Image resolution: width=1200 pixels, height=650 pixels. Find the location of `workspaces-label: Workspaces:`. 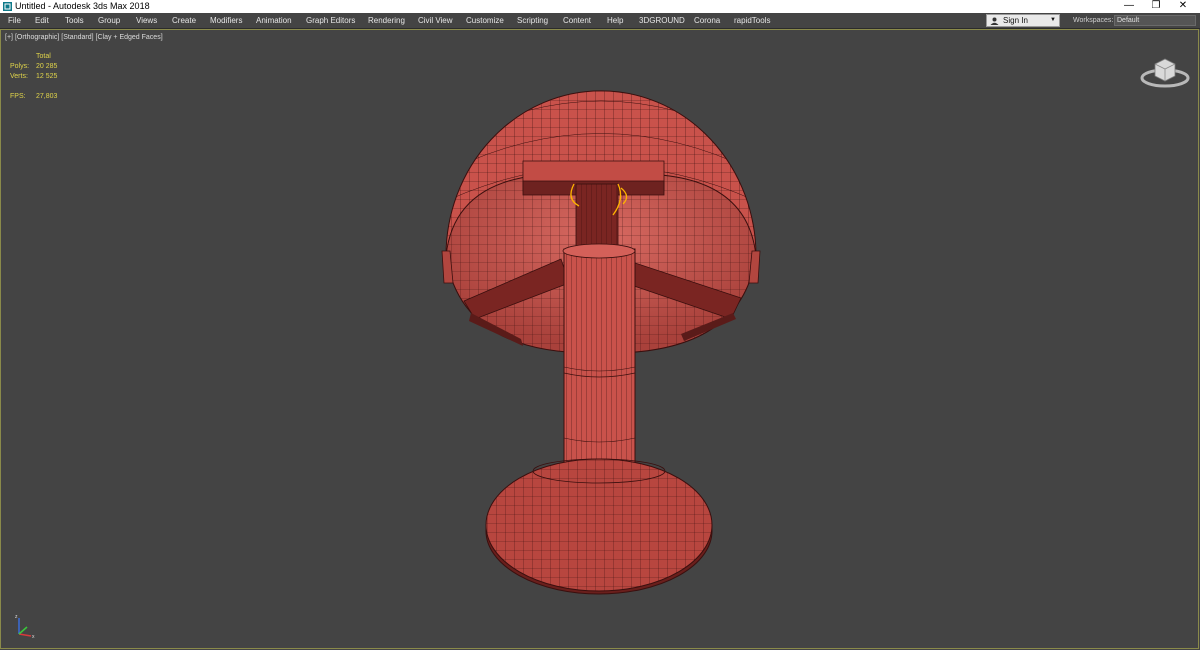

workspaces-label: Workspaces: is located at coordinates (1093, 20).